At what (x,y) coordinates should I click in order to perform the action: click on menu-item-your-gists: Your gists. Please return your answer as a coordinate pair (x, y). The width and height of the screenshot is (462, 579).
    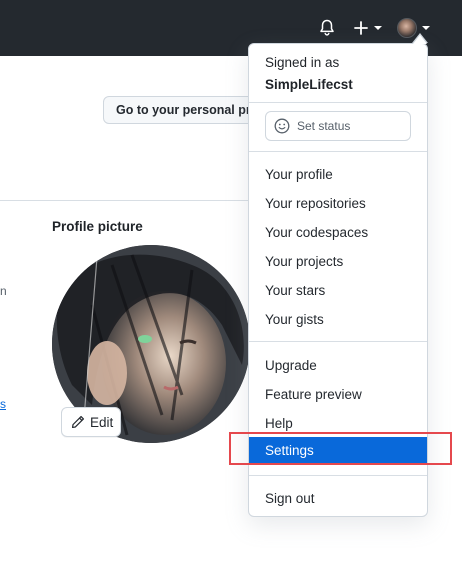
    Looking at the image, I should click on (338, 320).